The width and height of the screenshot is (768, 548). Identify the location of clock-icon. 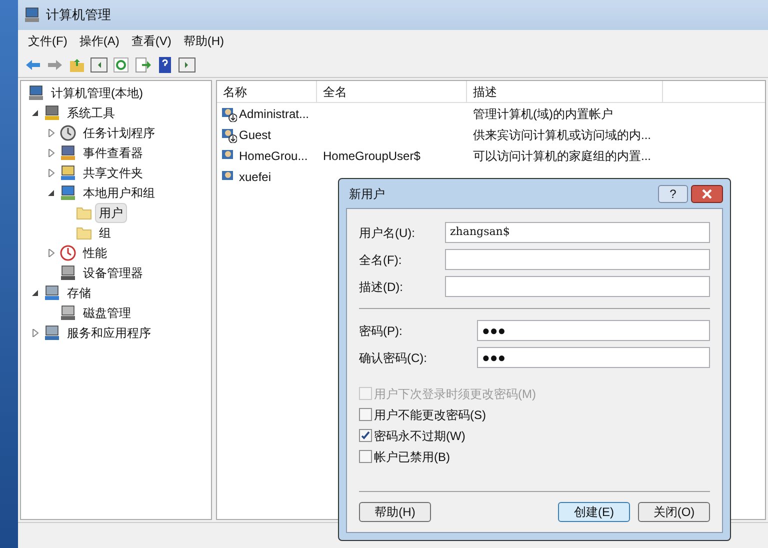
(68, 133).